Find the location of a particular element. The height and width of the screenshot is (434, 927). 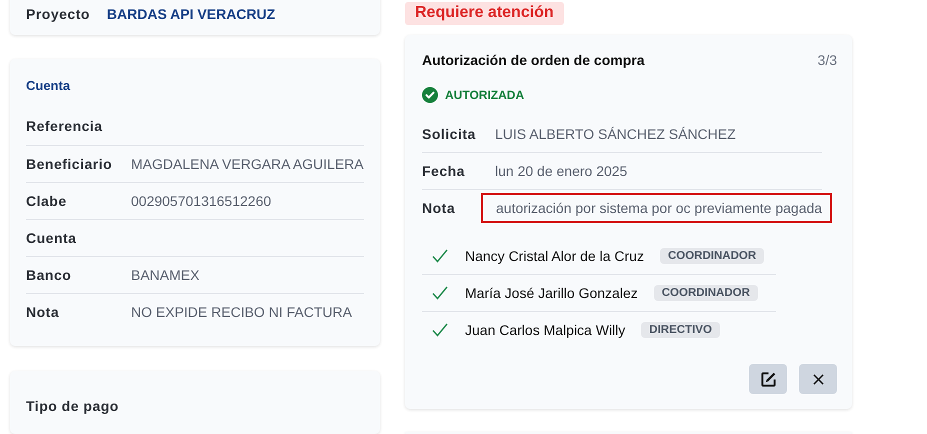

highlighted-value: autorización por sistema por oc previamente pagada is located at coordinates (656, 208).